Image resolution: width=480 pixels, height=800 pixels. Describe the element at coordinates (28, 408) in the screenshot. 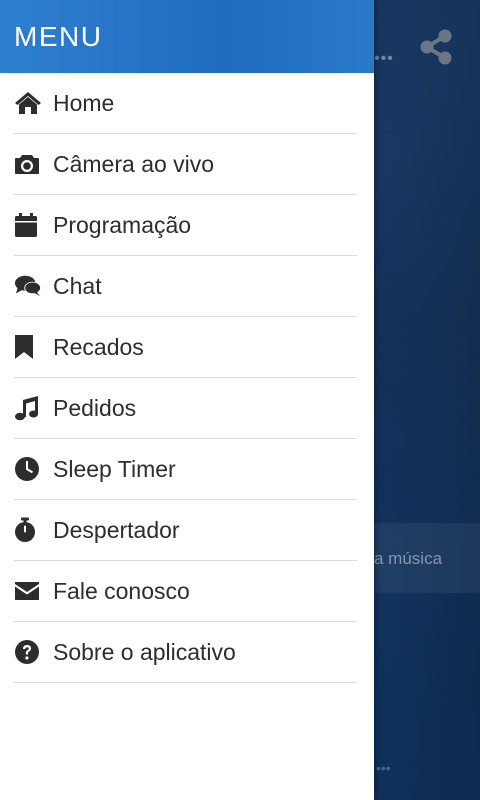

I see `music-icon` at that location.